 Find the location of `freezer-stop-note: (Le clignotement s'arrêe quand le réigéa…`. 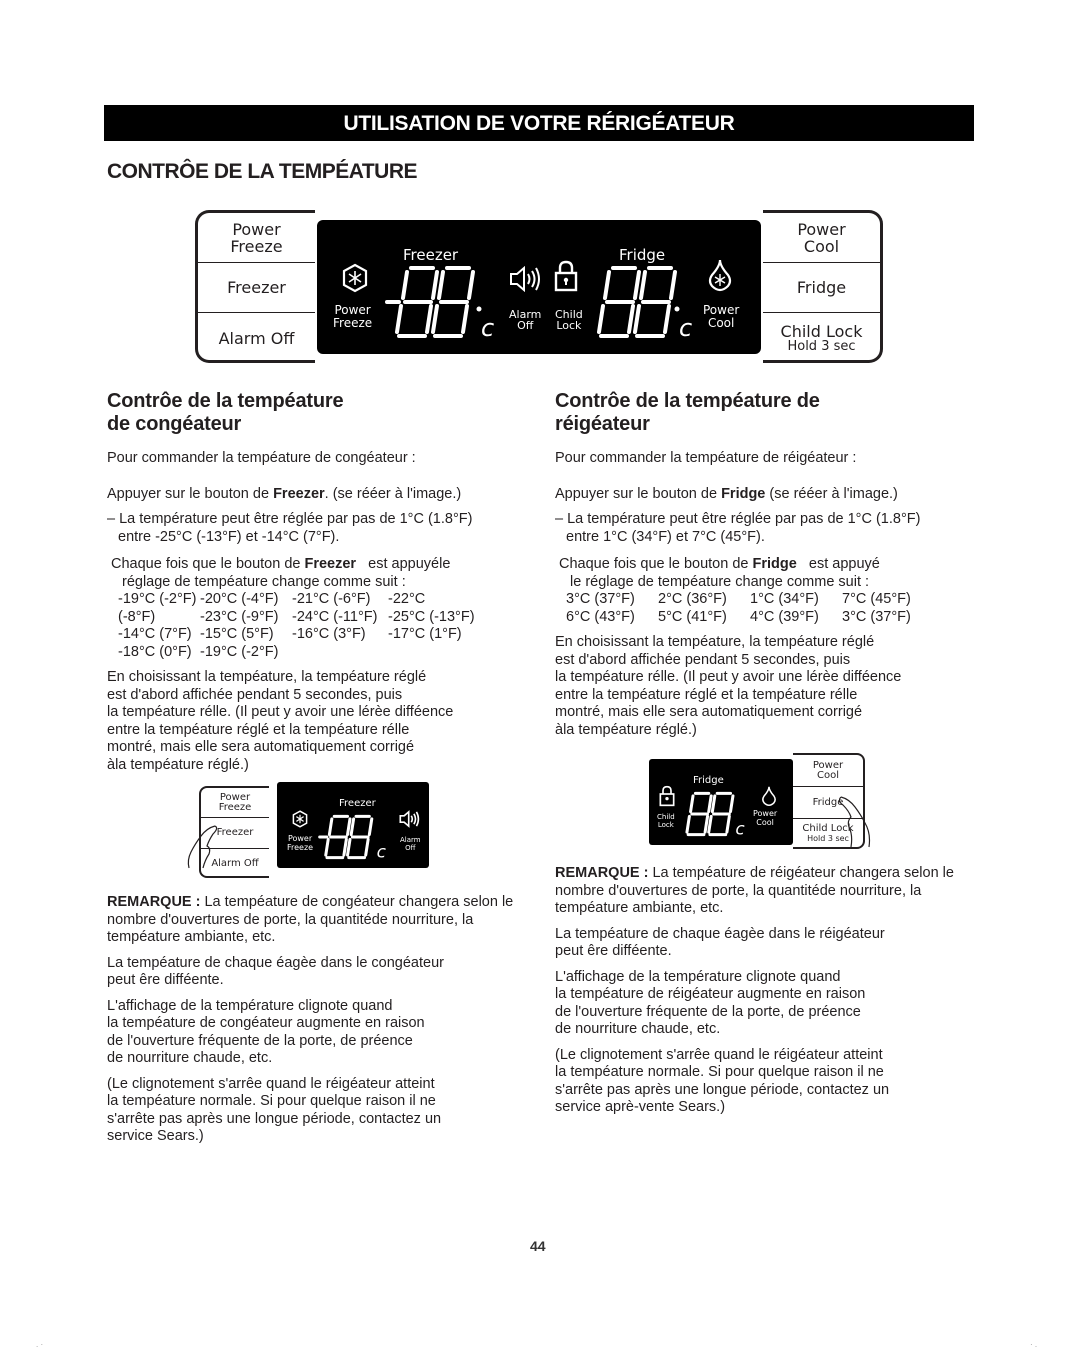

freezer-stop-note: (Le clignotement s'arrêe quand le réigéa… is located at coordinates (317, 1111).